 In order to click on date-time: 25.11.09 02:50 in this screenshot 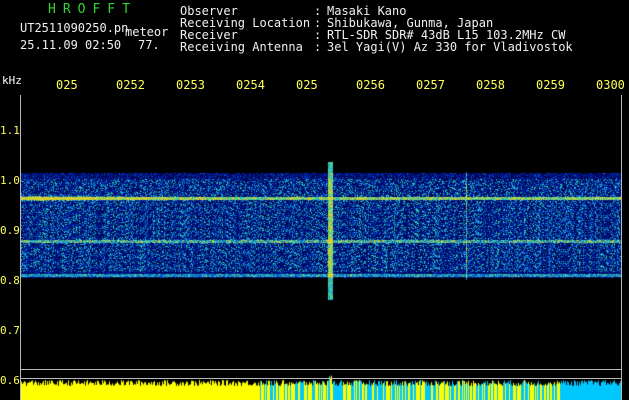, I will do `click(71, 45)`.